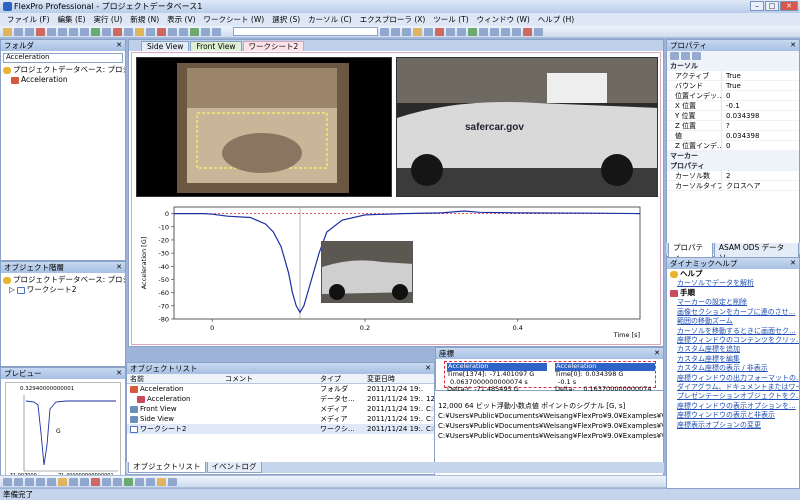  I want to click on line-tool-icon, so click(18, 481).